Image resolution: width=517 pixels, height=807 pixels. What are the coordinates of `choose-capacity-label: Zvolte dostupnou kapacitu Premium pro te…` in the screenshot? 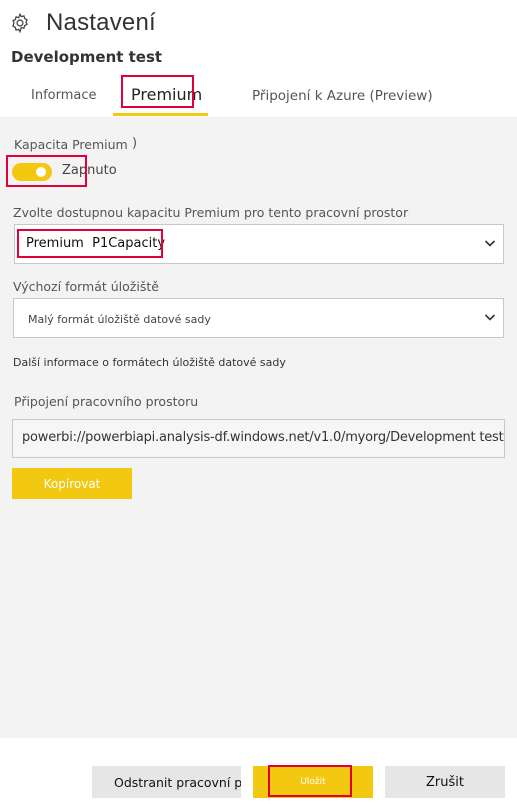 It's located at (211, 212).